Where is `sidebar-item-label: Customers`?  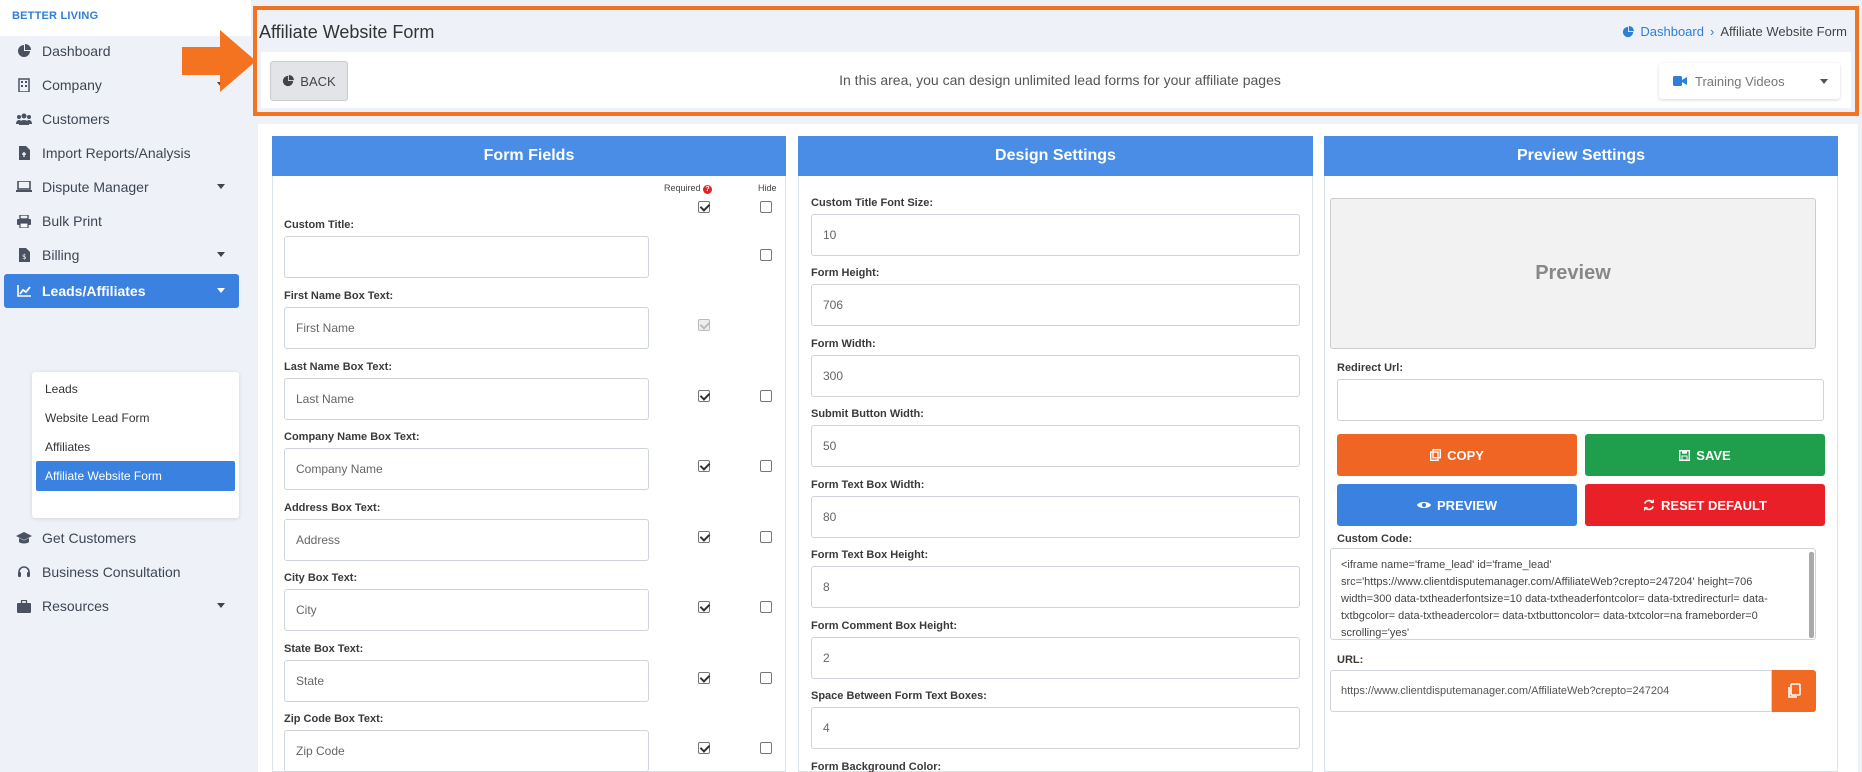
sidebar-item-label: Customers is located at coordinates (76, 119).